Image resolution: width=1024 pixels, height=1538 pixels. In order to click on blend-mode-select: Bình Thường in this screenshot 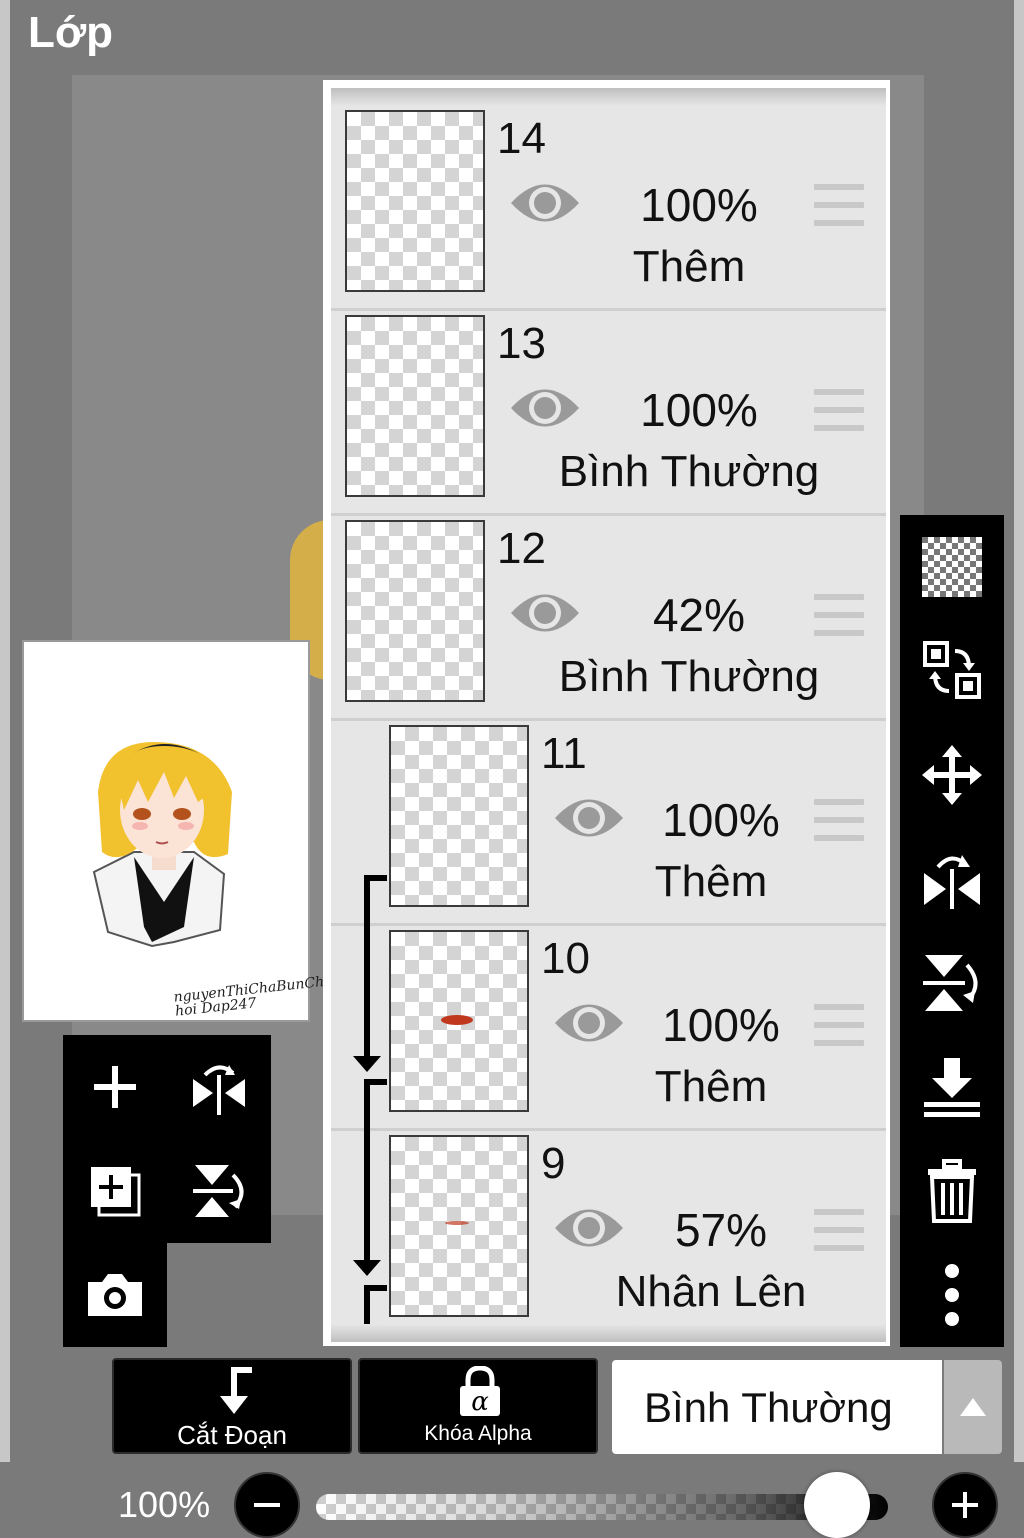, I will do `click(777, 1407)`.